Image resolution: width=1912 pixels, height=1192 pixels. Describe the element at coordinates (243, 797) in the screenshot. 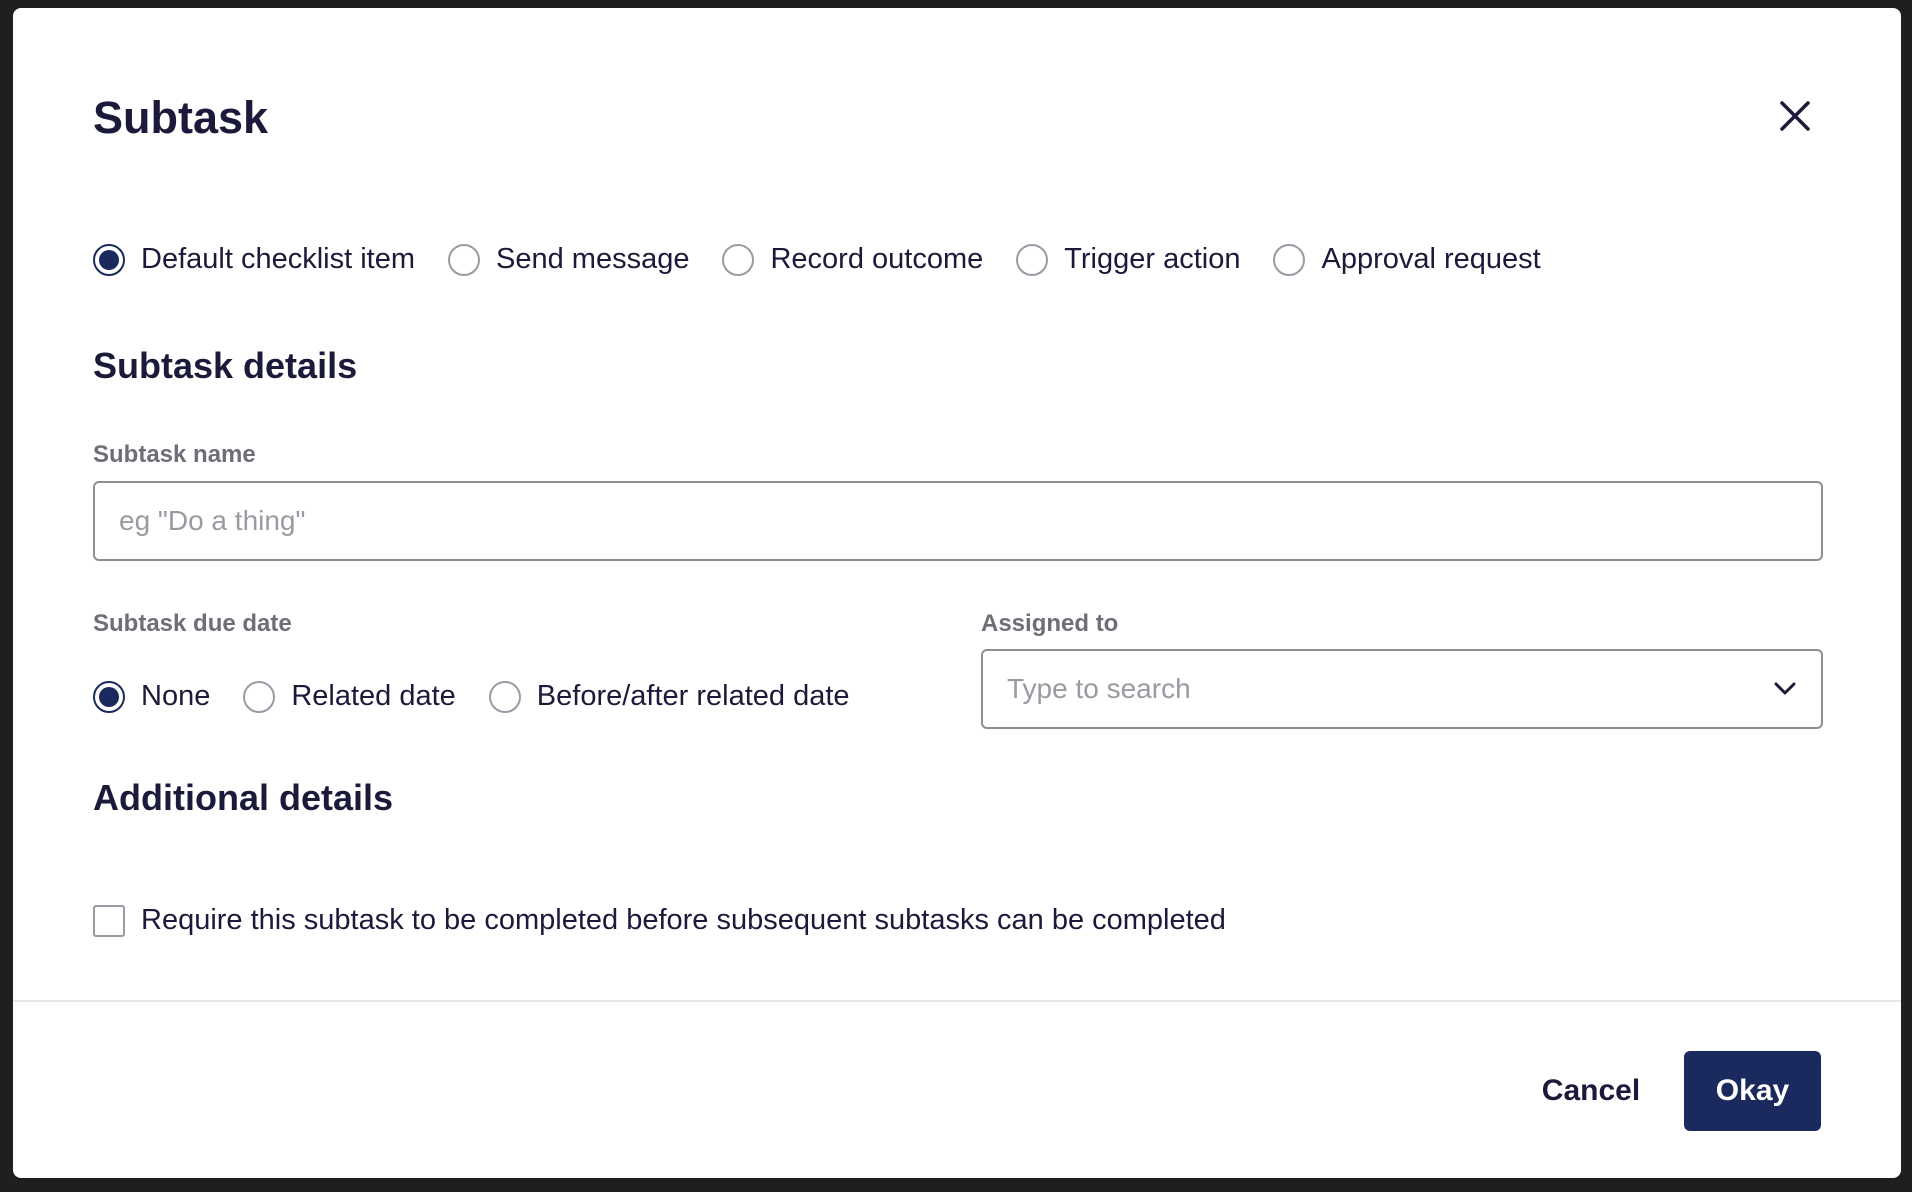

I see `additional-details-heading: Additional details` at that location.